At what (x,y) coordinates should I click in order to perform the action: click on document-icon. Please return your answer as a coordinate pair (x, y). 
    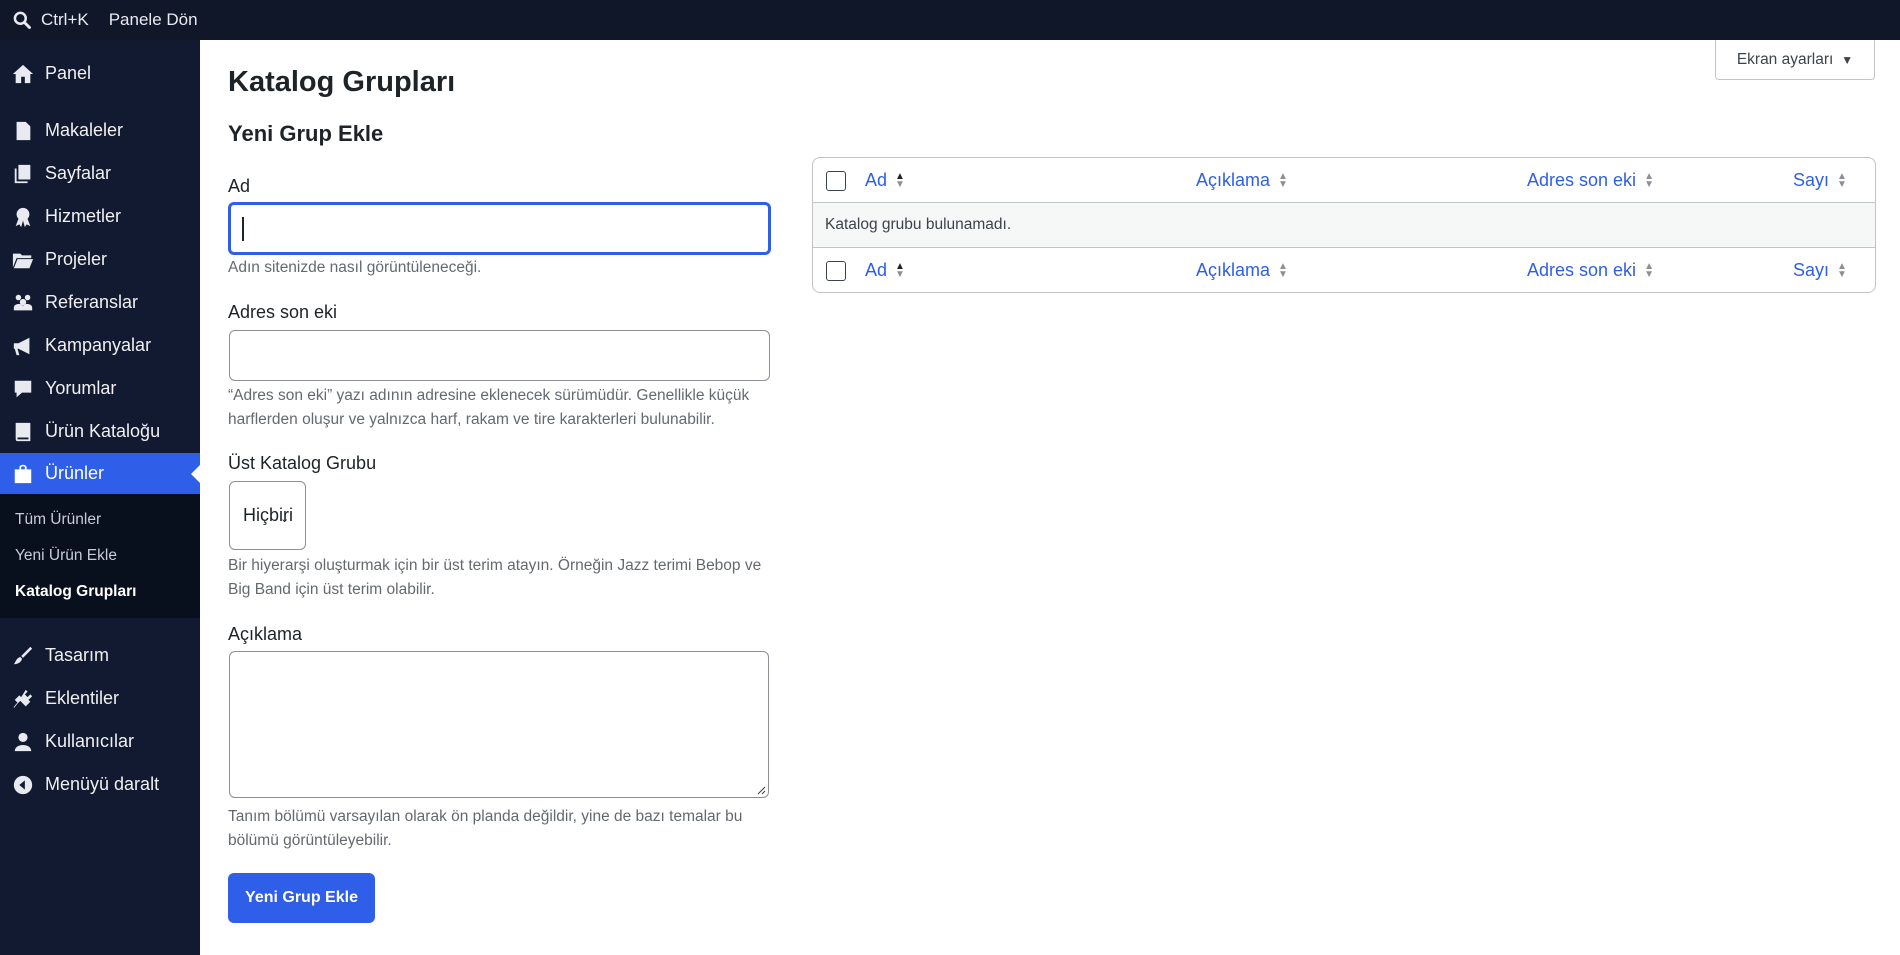
    Looking at the image, I should click on (23, 131).